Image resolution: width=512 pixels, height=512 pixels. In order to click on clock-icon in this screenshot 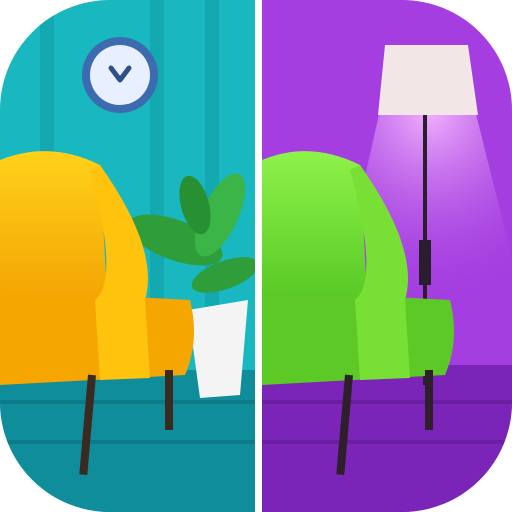, I will do `click(120, 75)`.